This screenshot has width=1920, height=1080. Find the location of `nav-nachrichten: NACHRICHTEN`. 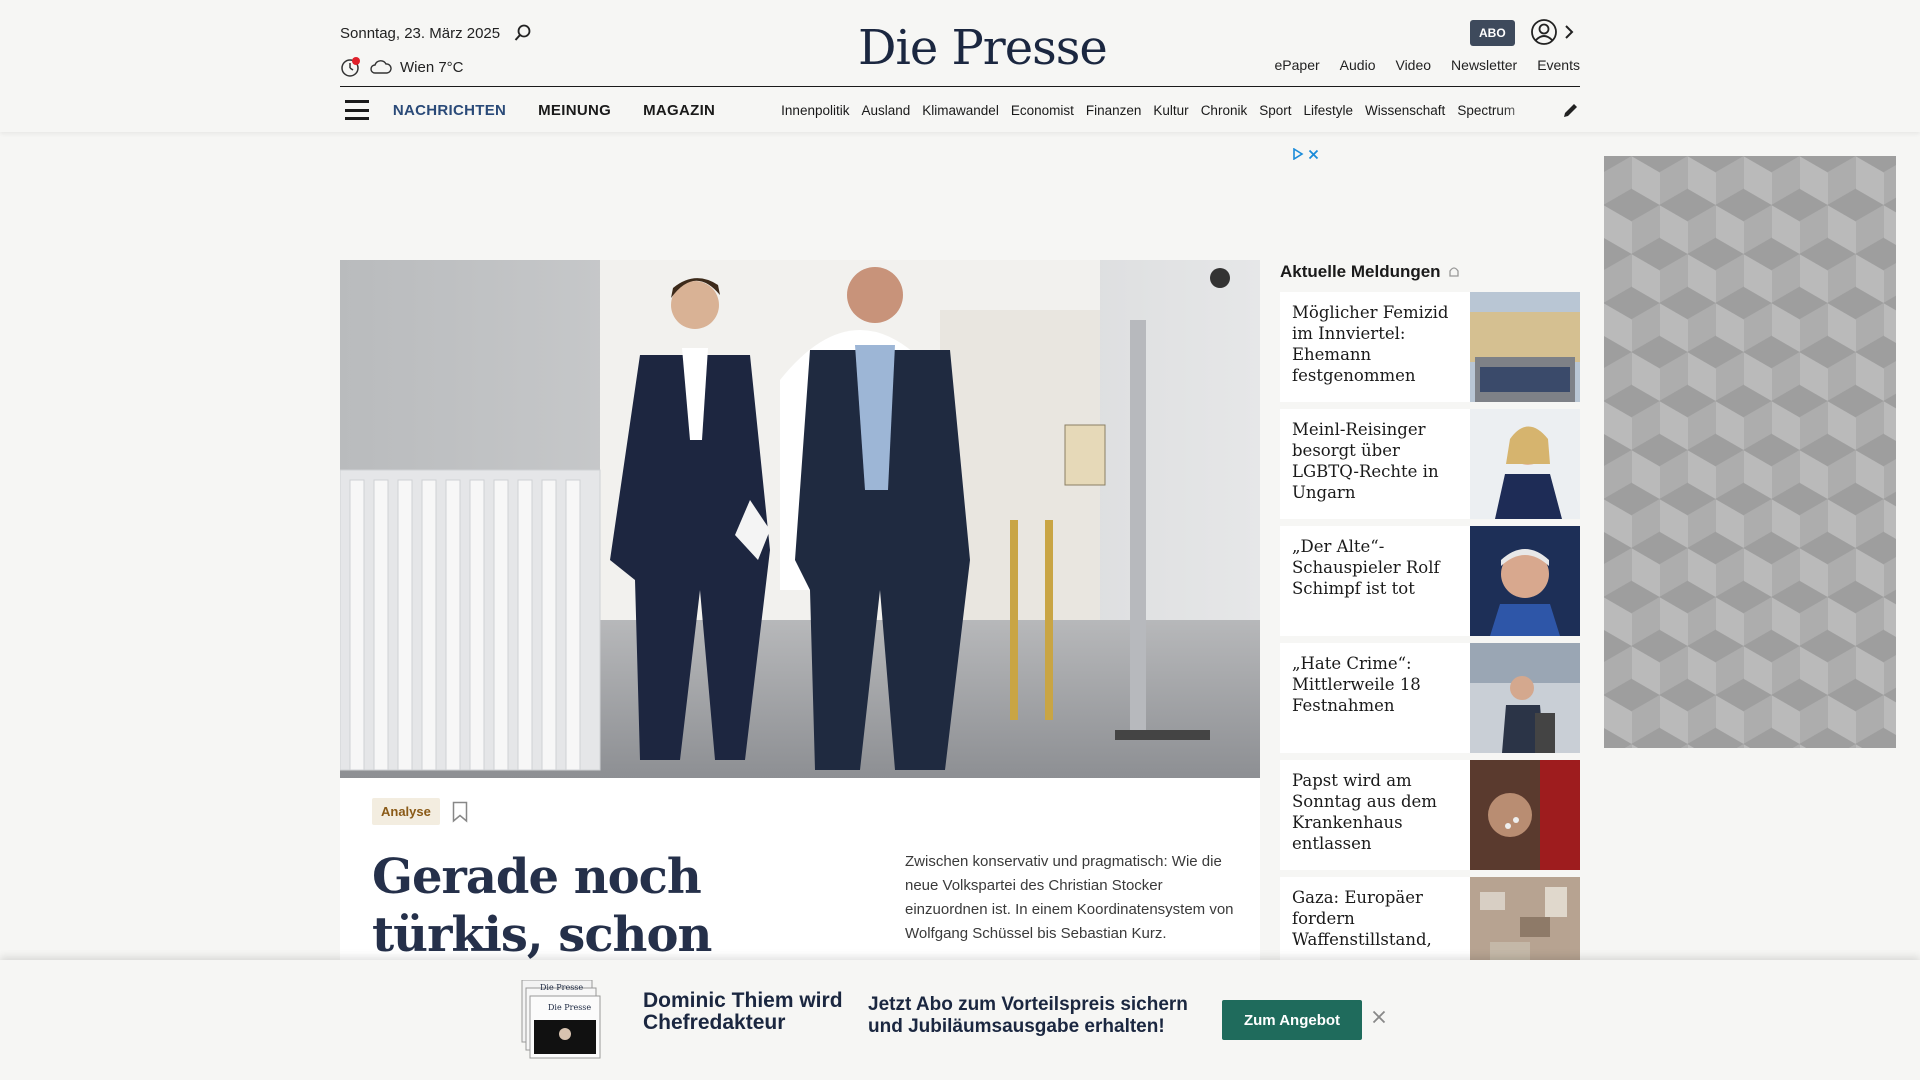

nav-nachrichten: NACHRICHTEN is located at coordinates (449, 110).